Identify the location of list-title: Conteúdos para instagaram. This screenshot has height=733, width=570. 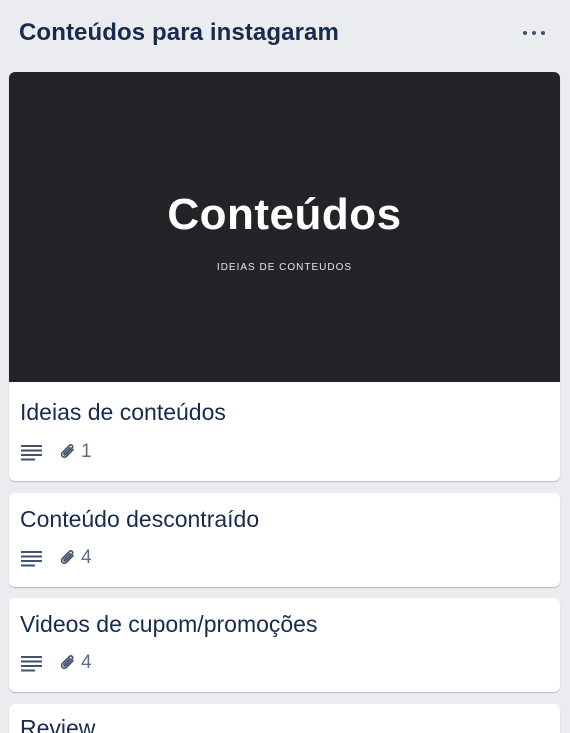
(179, 33).